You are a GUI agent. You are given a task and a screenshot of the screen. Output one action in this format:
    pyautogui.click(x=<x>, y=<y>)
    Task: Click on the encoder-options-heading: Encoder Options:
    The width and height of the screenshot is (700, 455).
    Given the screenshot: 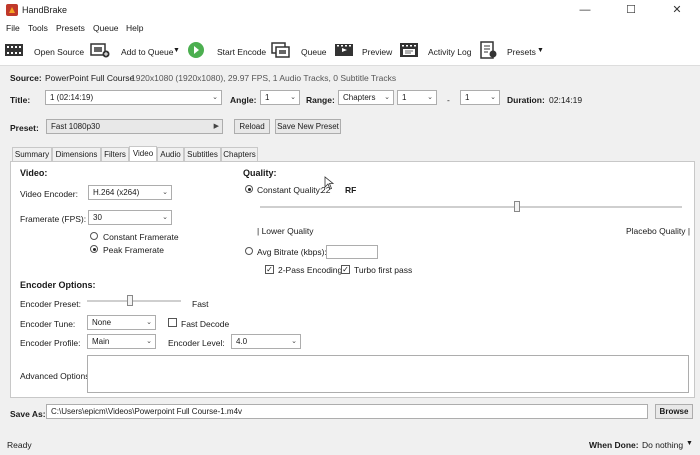 What is the action you would take?
    pyautogui.click(x=58, y=285)
    